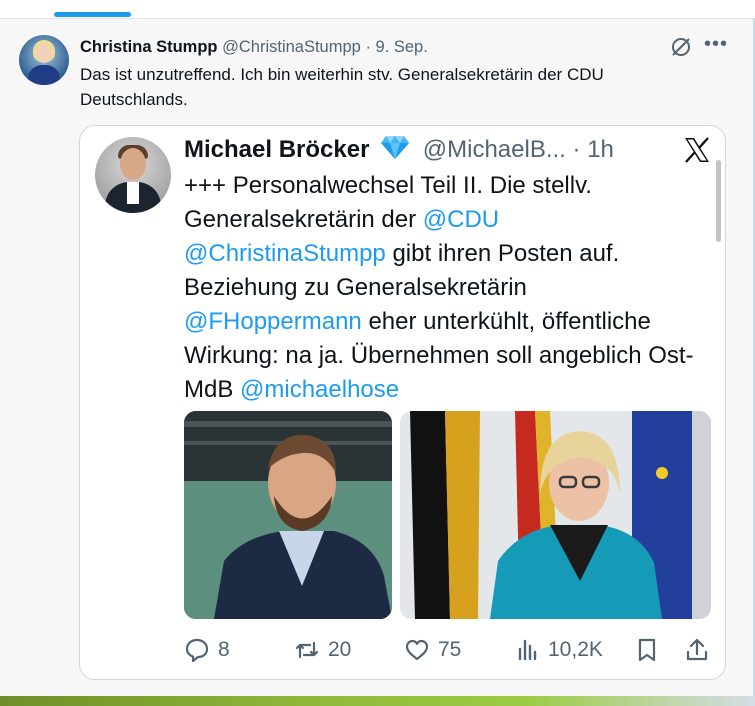  What do you see at coordinates (291, 47) in the screenshot?
I see `author-handle: @ChristinaStumpp` at bounding box center [291, 47].